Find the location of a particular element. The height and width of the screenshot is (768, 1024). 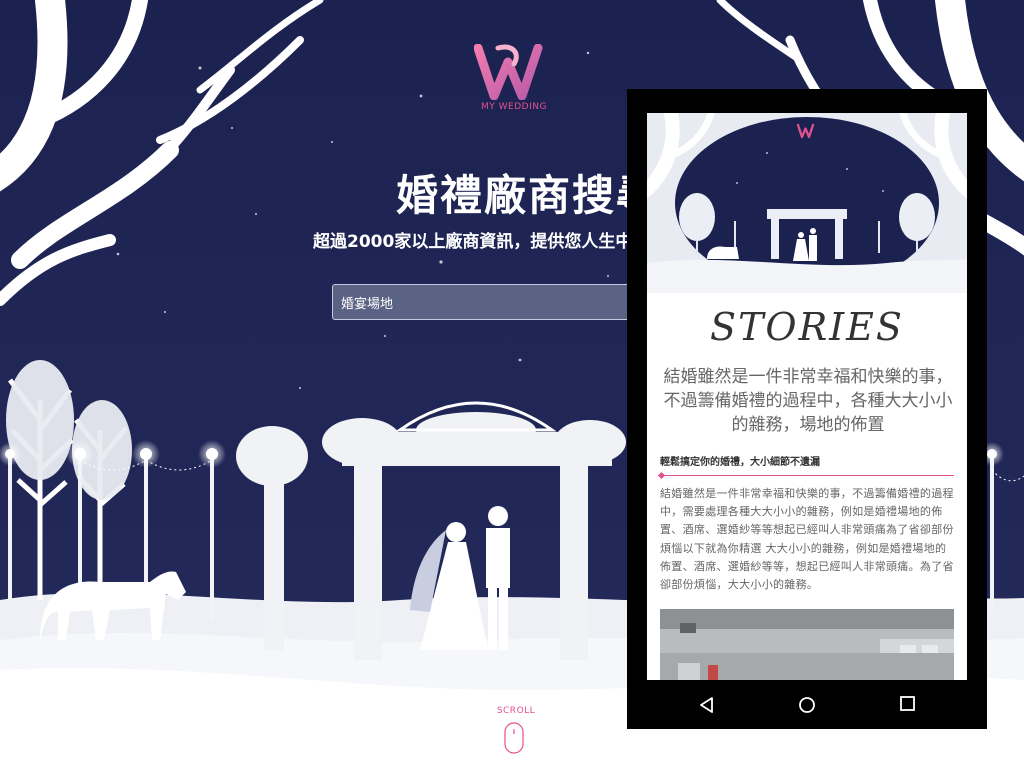

back-triangle-icon is located at coordinates (707, 705).